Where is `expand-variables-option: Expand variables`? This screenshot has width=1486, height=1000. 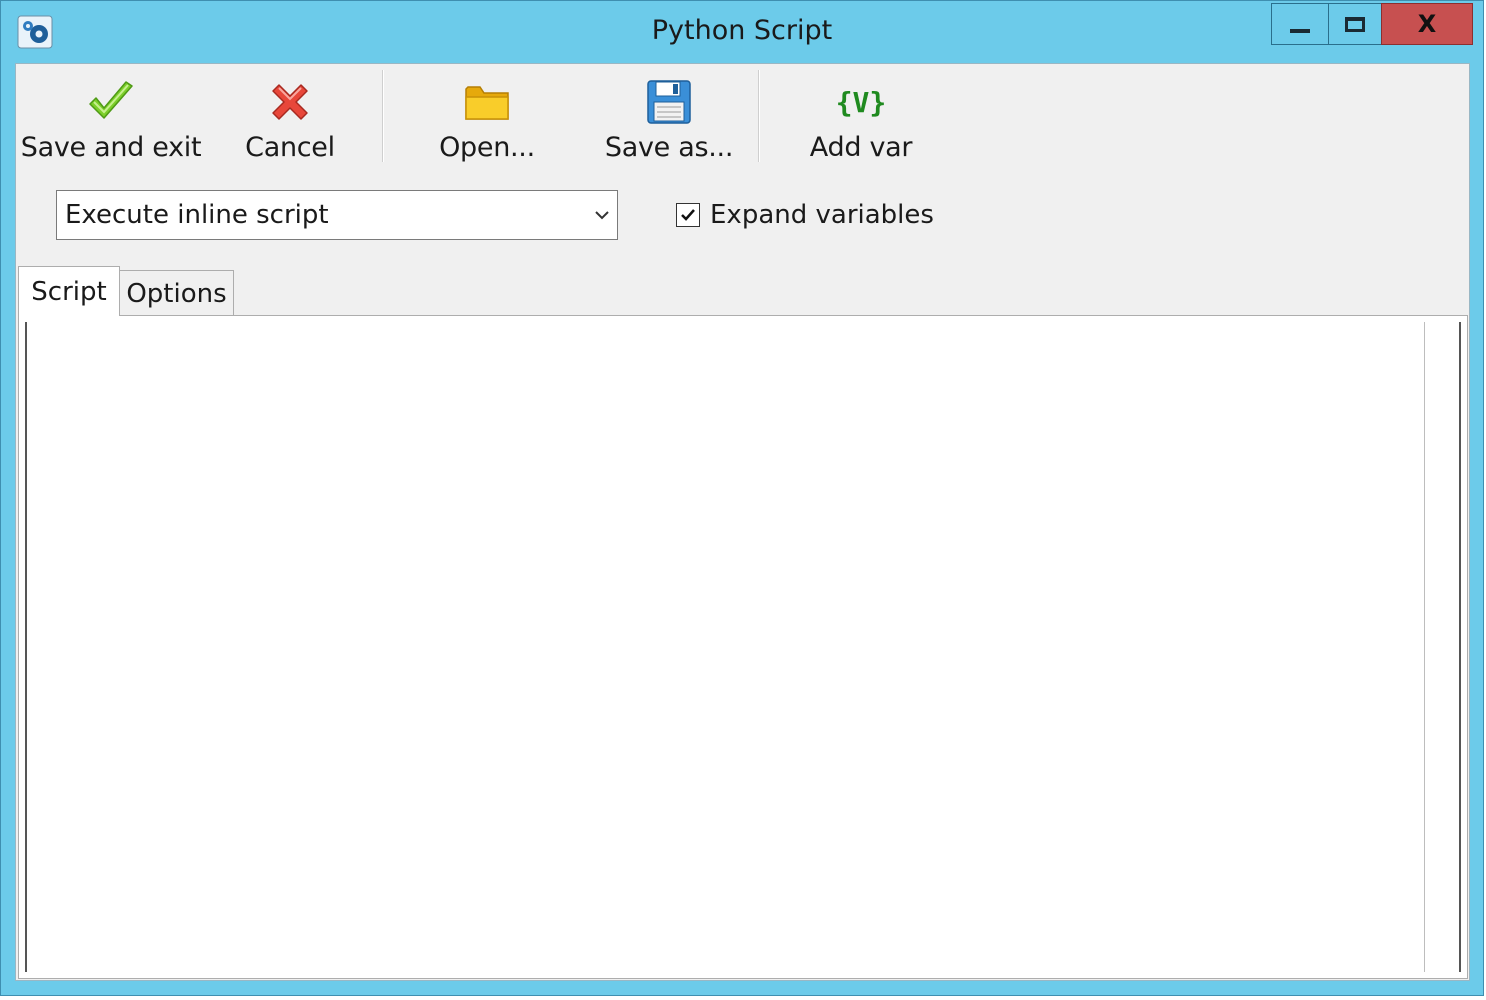
expand-variables-option: Expand variables is located at coordinates (805, 215).